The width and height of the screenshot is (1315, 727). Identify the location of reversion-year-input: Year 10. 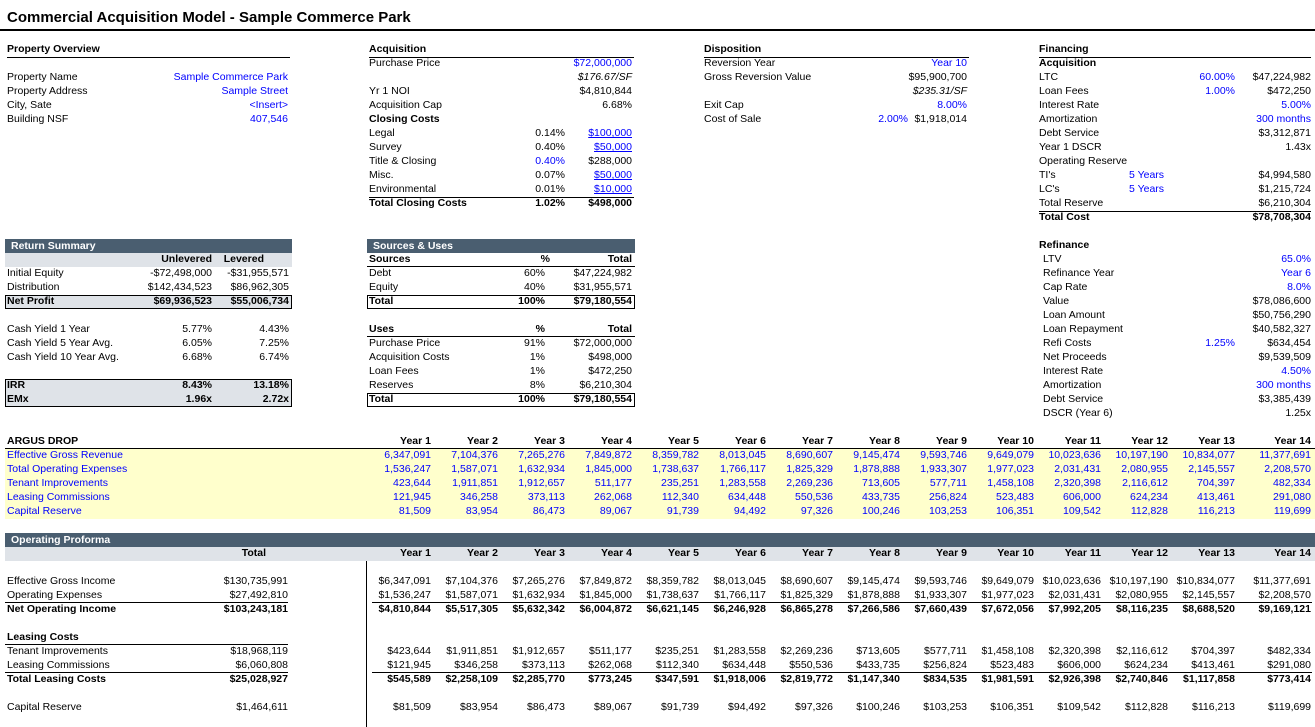
(918, 63).